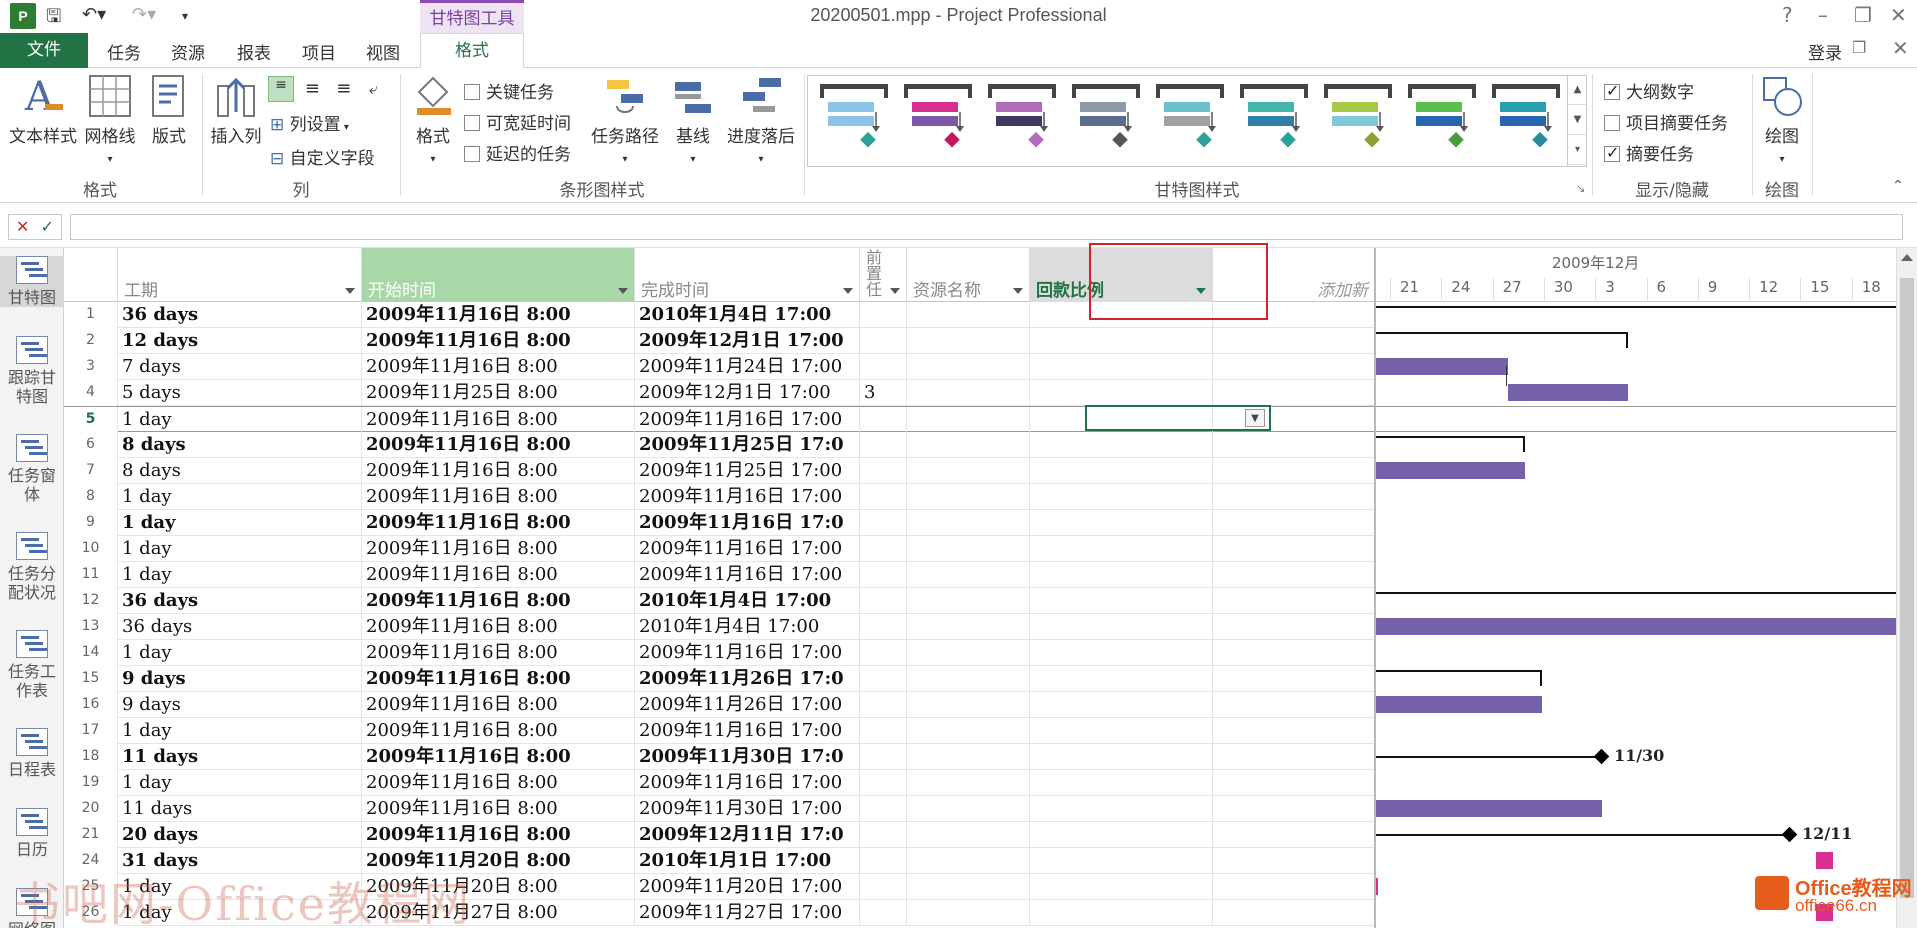  What do you see at coordinates (91, 653) in the screenshot?
I see `row-id: 14` at bounding box center [91, 653].